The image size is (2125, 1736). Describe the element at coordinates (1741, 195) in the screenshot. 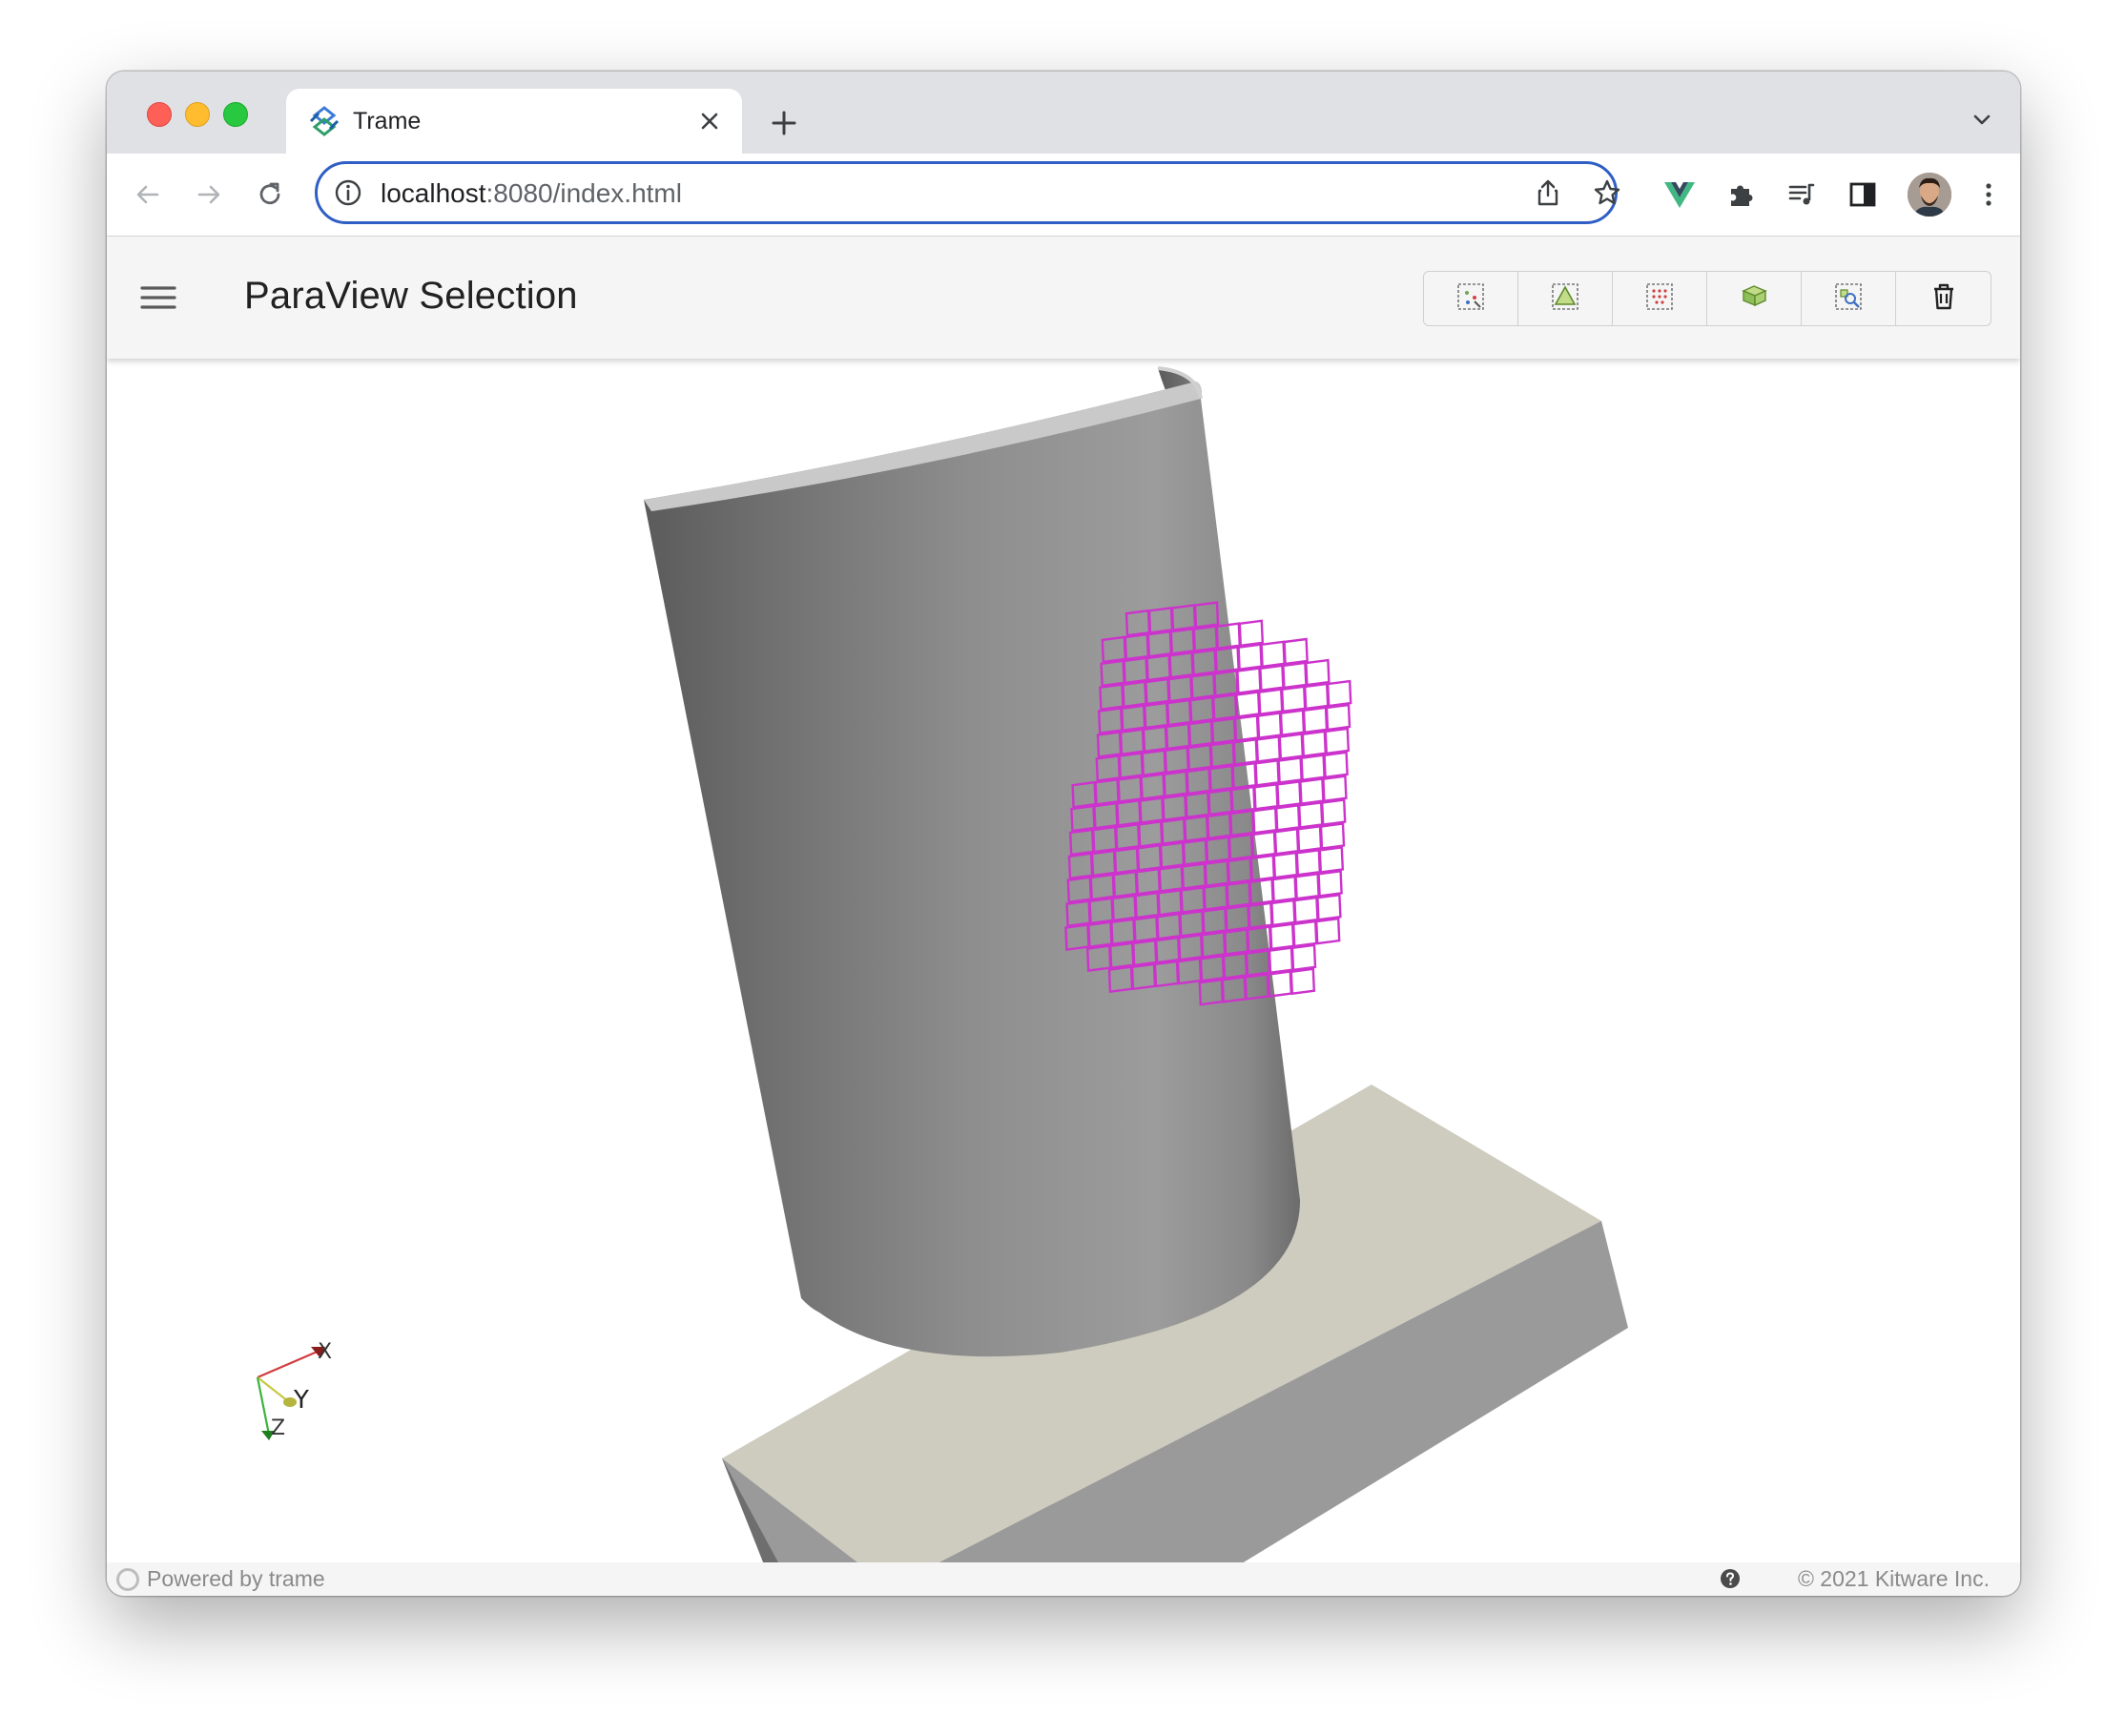

I see `puzzle-icon` at that location.